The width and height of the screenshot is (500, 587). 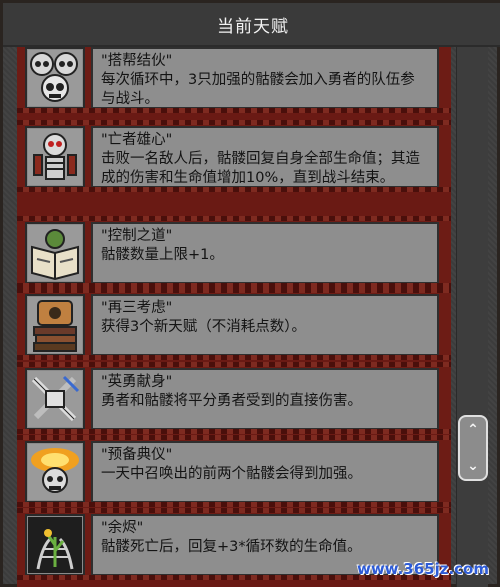 What do you see at coordinates (55, 78) in the screenshot?
I see `skull-pile-icon` at bounding box center [55, 78].